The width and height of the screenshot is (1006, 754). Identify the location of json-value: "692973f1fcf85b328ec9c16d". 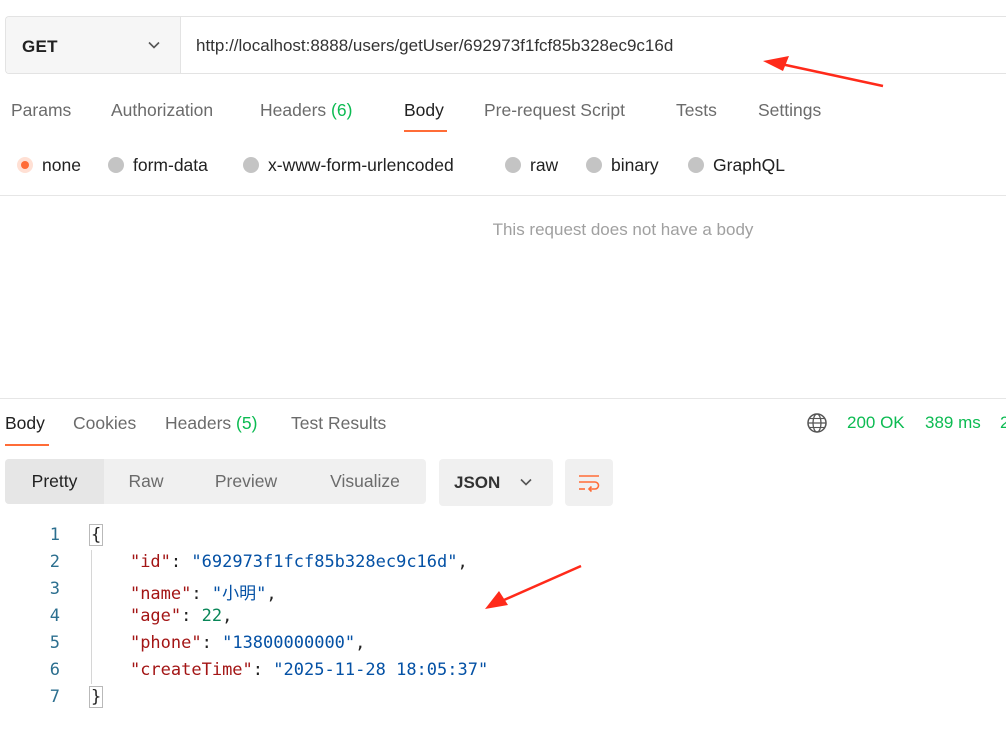
(324, 562).